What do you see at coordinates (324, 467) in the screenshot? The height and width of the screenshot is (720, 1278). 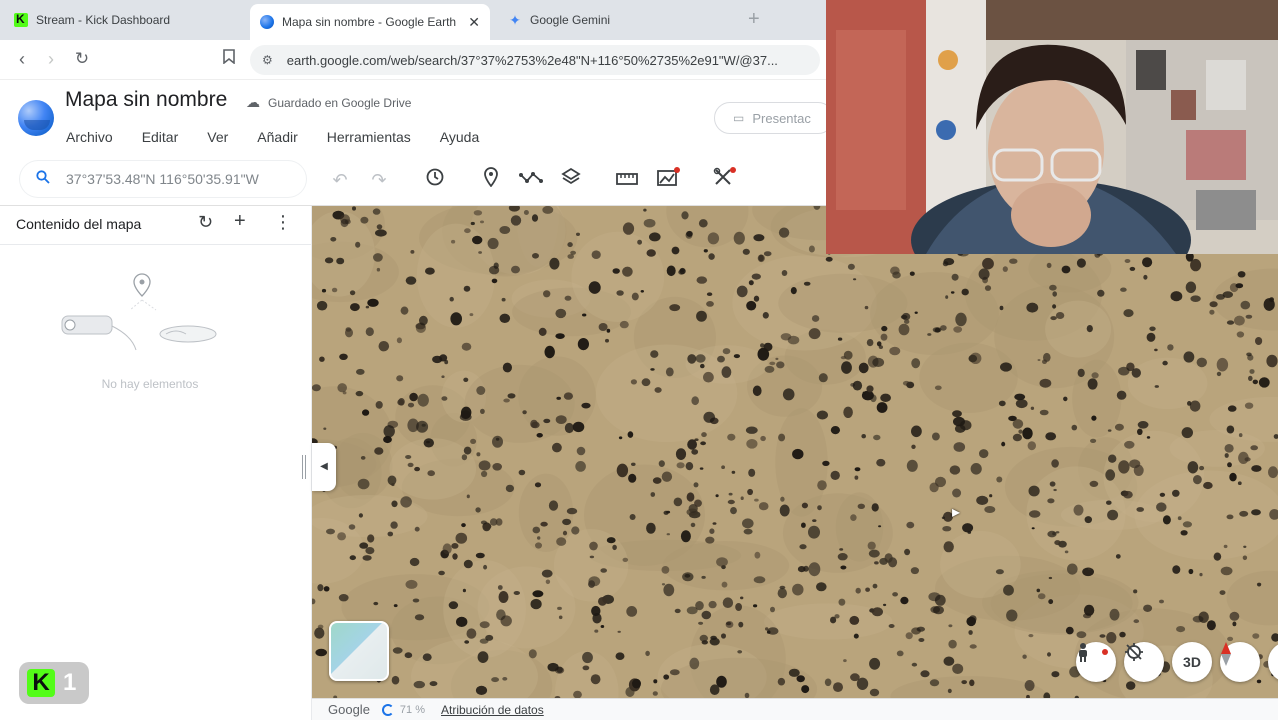 I see `collapse-panel-button: ◀` at bounding box center [324, 467].